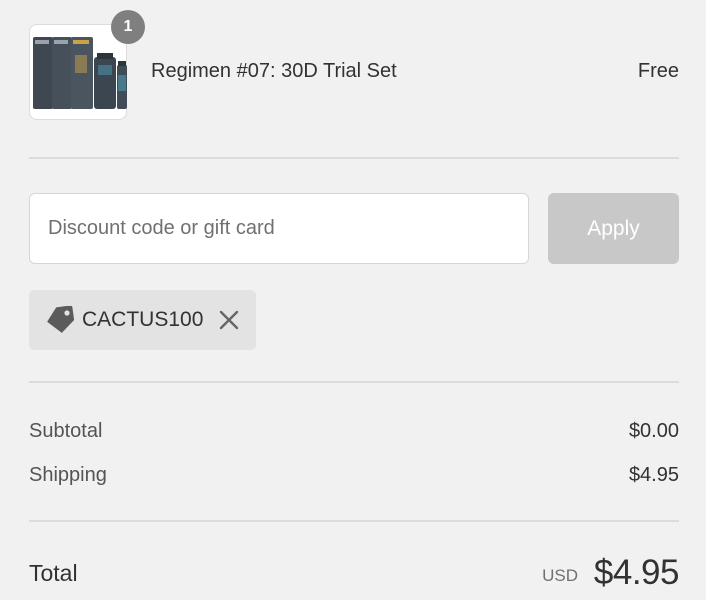 The image size is (706, 600). What do you see at coordinates (128, 27) in the screenshot?
I see `quantity-badge: 1` at bounding box center [128, 27].